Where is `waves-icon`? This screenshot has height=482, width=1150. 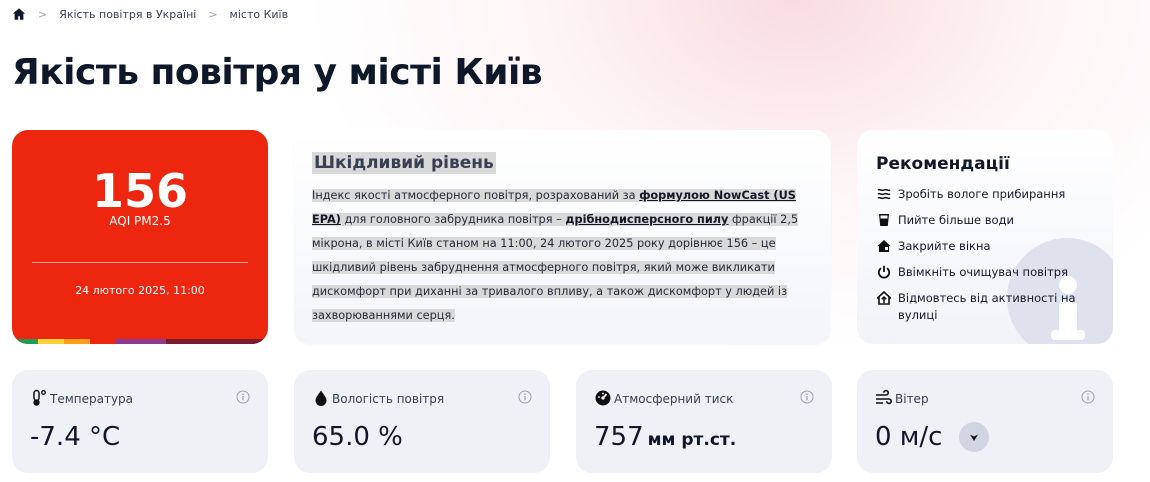
waves-icon is located at coordinates (884, 194).